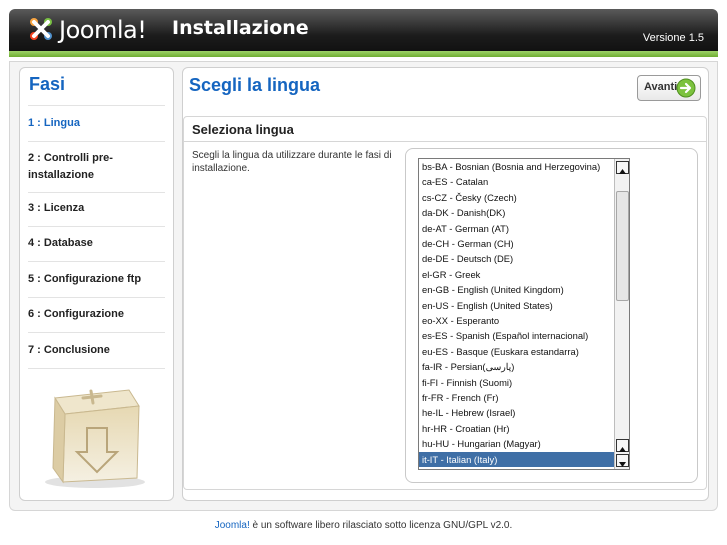 Image resolution: width=727 pixels, height=545 pixels. I want to click on arrow-up-icon, so click(622, 171).